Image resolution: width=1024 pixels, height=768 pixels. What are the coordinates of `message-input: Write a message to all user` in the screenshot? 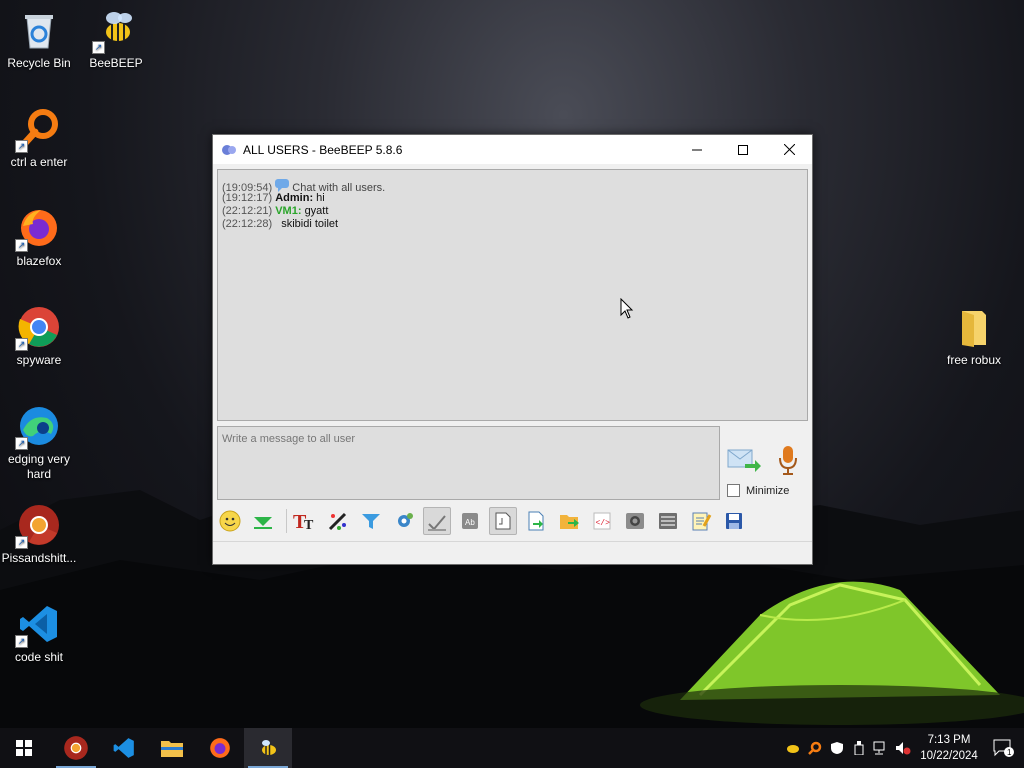 It's located at (468, 463).